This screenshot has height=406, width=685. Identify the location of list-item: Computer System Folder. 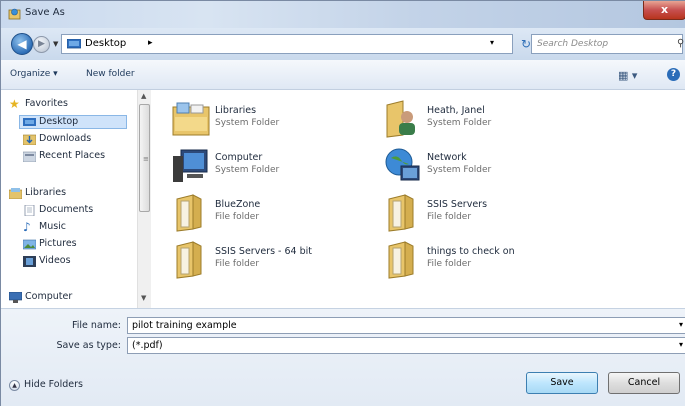
(276, 167).